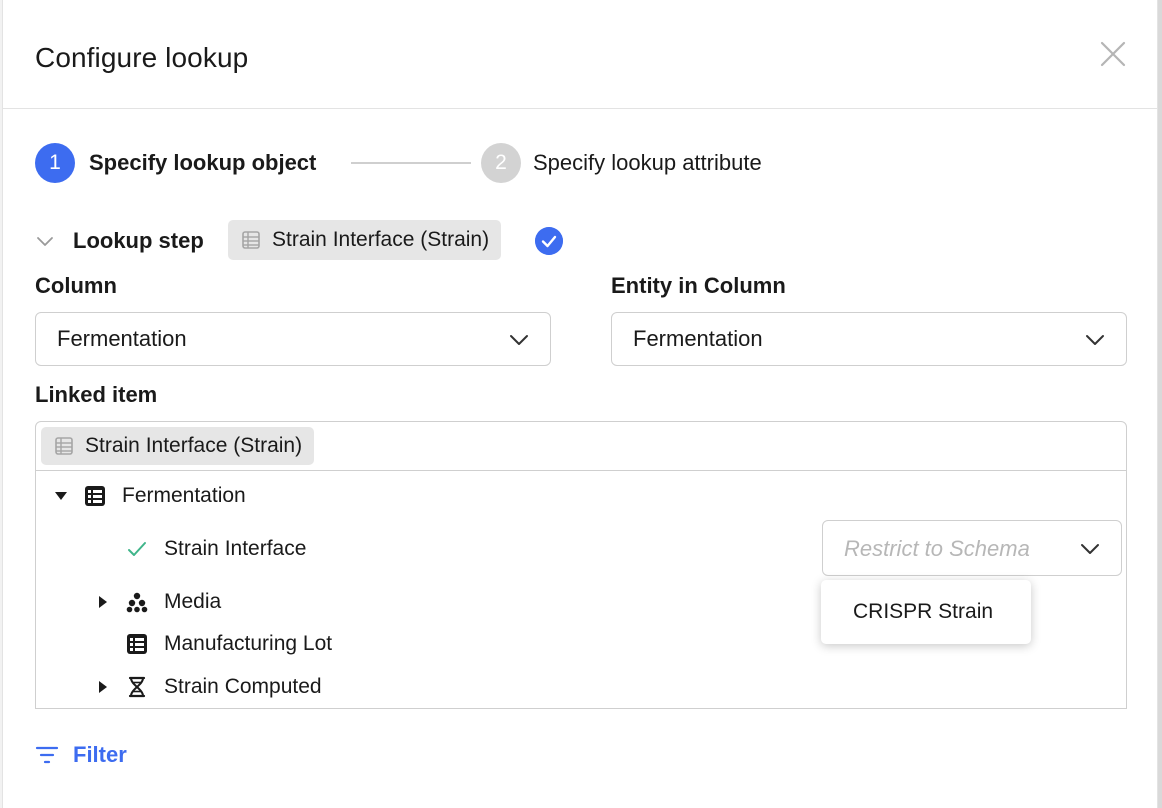 This screenshot has height=808, width=1162. What do you see at coordinates (55, 163) in the screenshot?
I see `step-number: 1` at bounding box center [55, 163].